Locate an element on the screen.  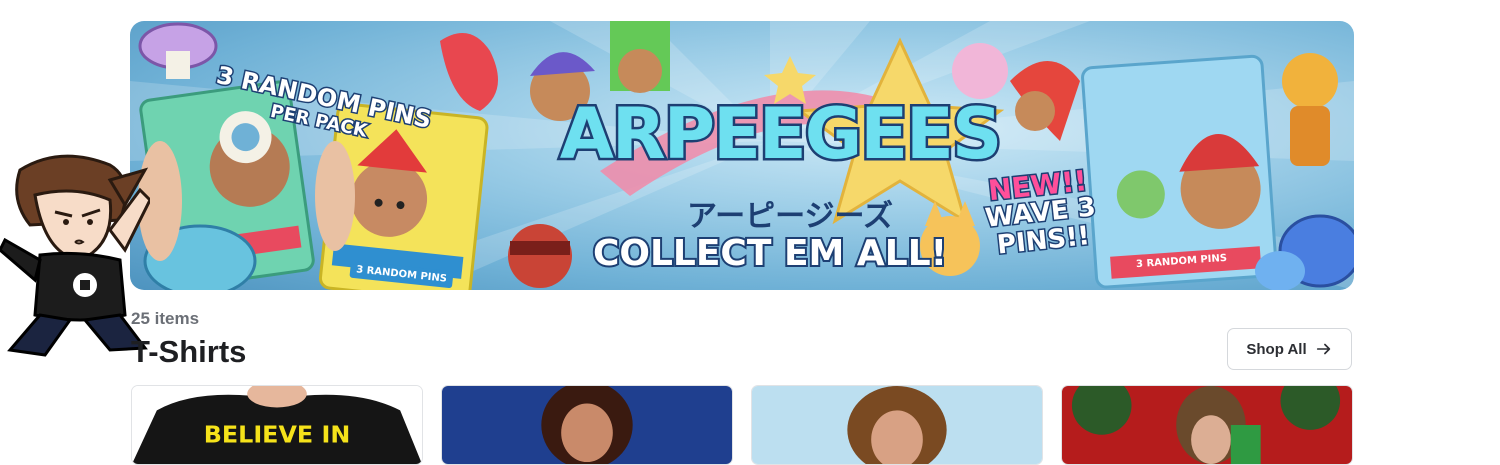
shop-all-button: Shop All is located at coordinates (1289, 349).